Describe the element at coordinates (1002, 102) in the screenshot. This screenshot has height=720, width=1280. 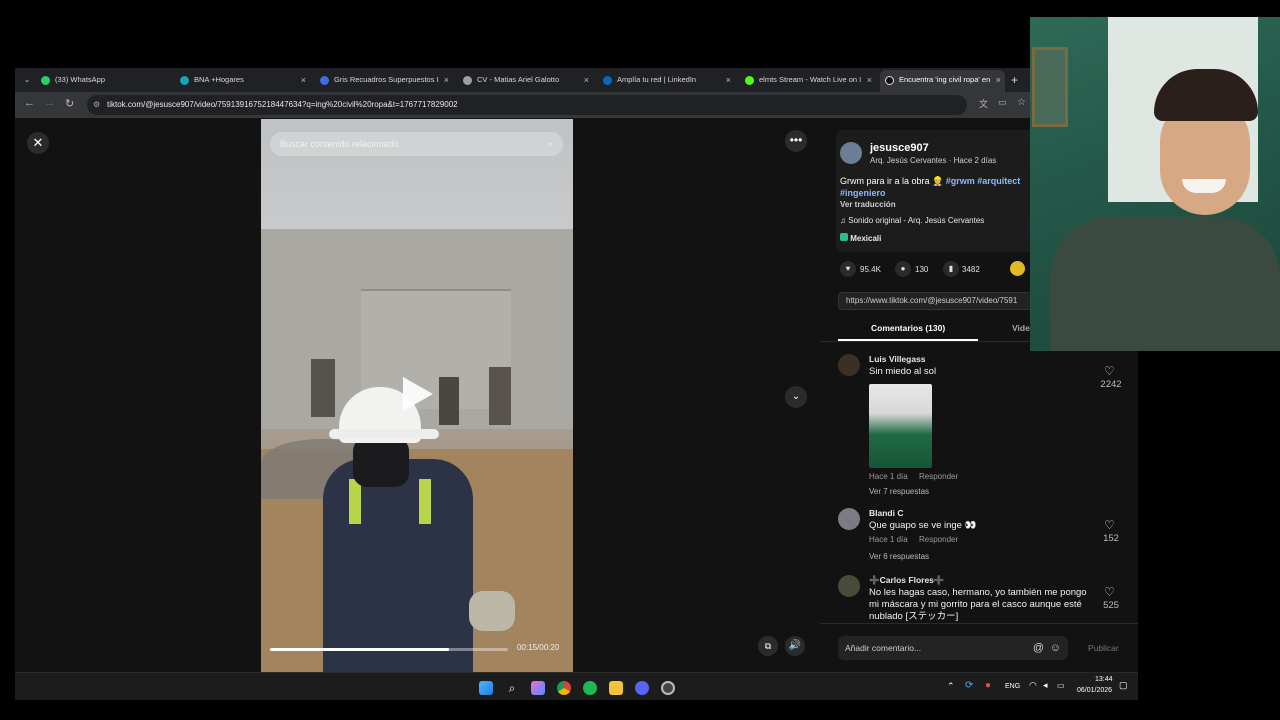
I see `cast-icon: ▭` at that location.